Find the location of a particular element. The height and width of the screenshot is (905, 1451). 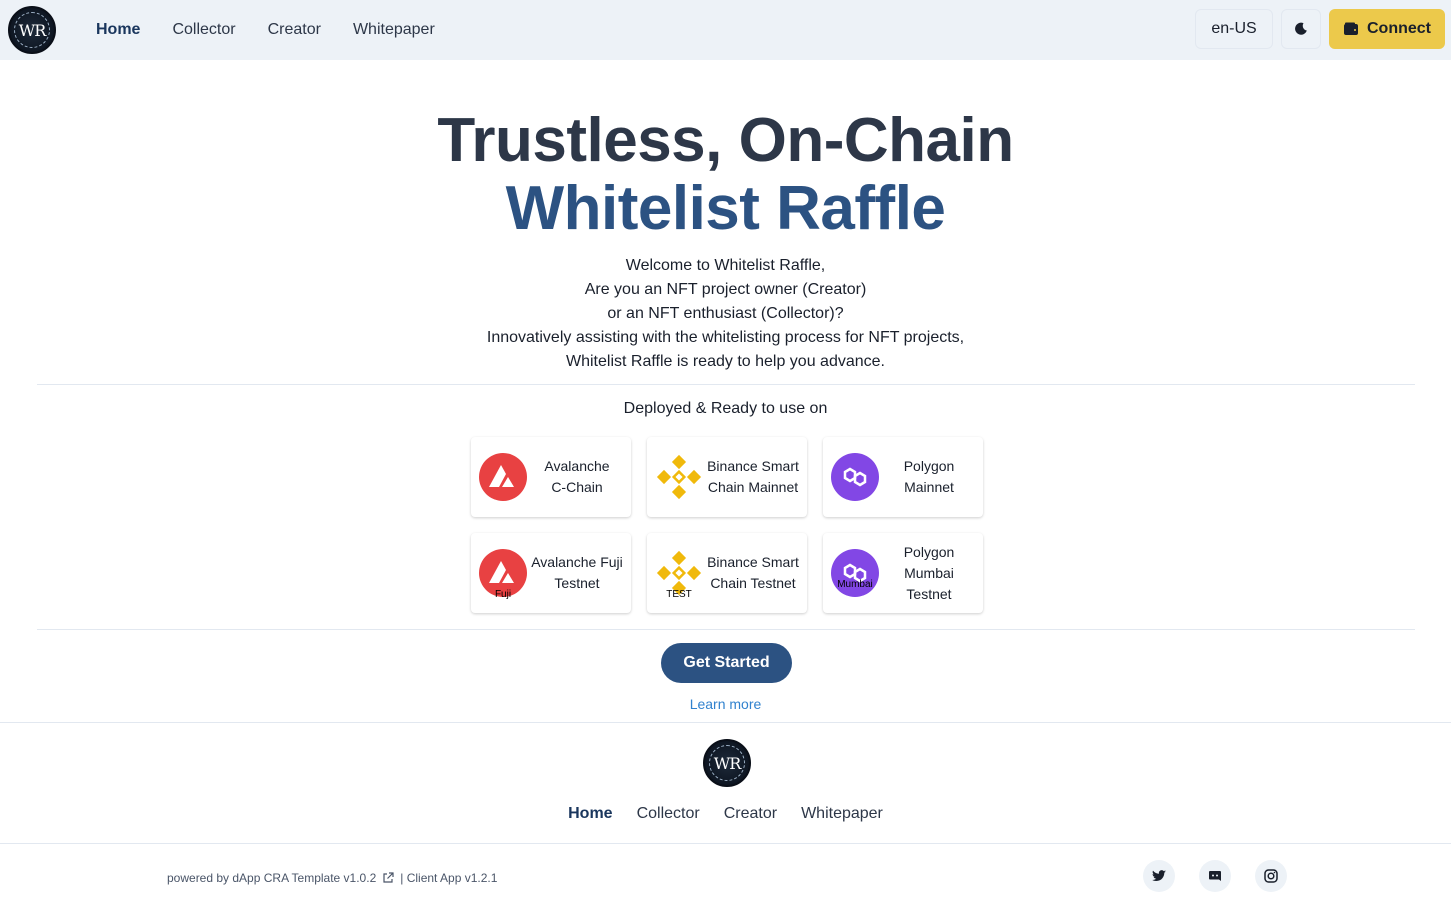

intro-line: Welcome to Whitelist Raffle, is located at coordinates (725, 265).